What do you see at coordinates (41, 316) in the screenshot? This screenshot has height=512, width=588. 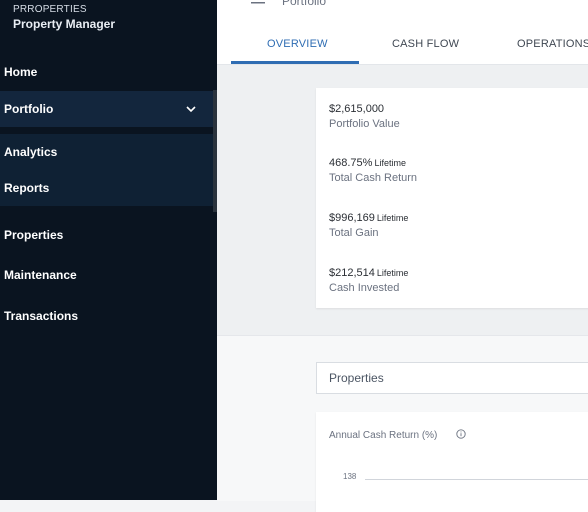 I see `sidebar-item-label: Transactions` at bounding box center [41, 316].